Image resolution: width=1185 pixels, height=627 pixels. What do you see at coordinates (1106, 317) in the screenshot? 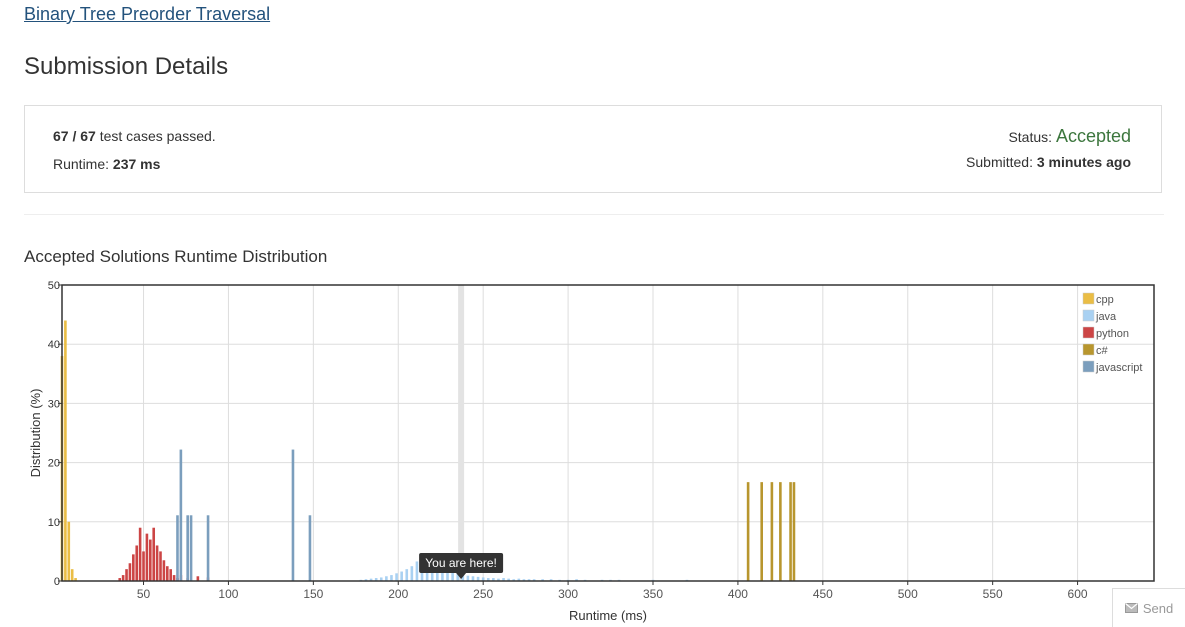
I see `legend-label: java` at bounding box center [1106, 317].